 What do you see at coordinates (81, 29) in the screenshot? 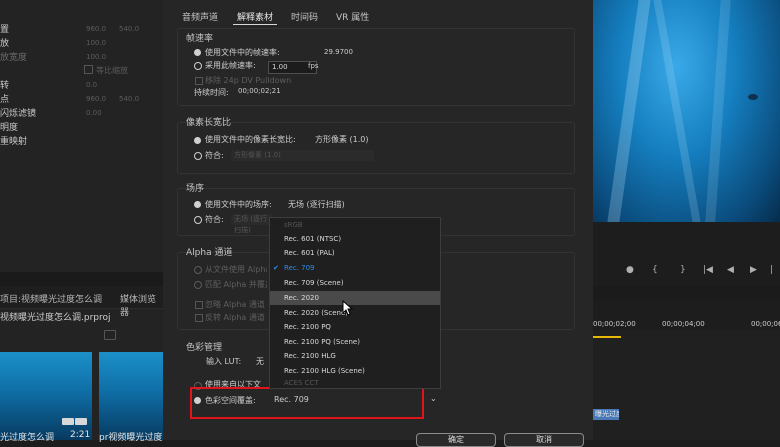
I see `prop-row-position: 置 960.0 540.0` at bounding box center [81, 29].